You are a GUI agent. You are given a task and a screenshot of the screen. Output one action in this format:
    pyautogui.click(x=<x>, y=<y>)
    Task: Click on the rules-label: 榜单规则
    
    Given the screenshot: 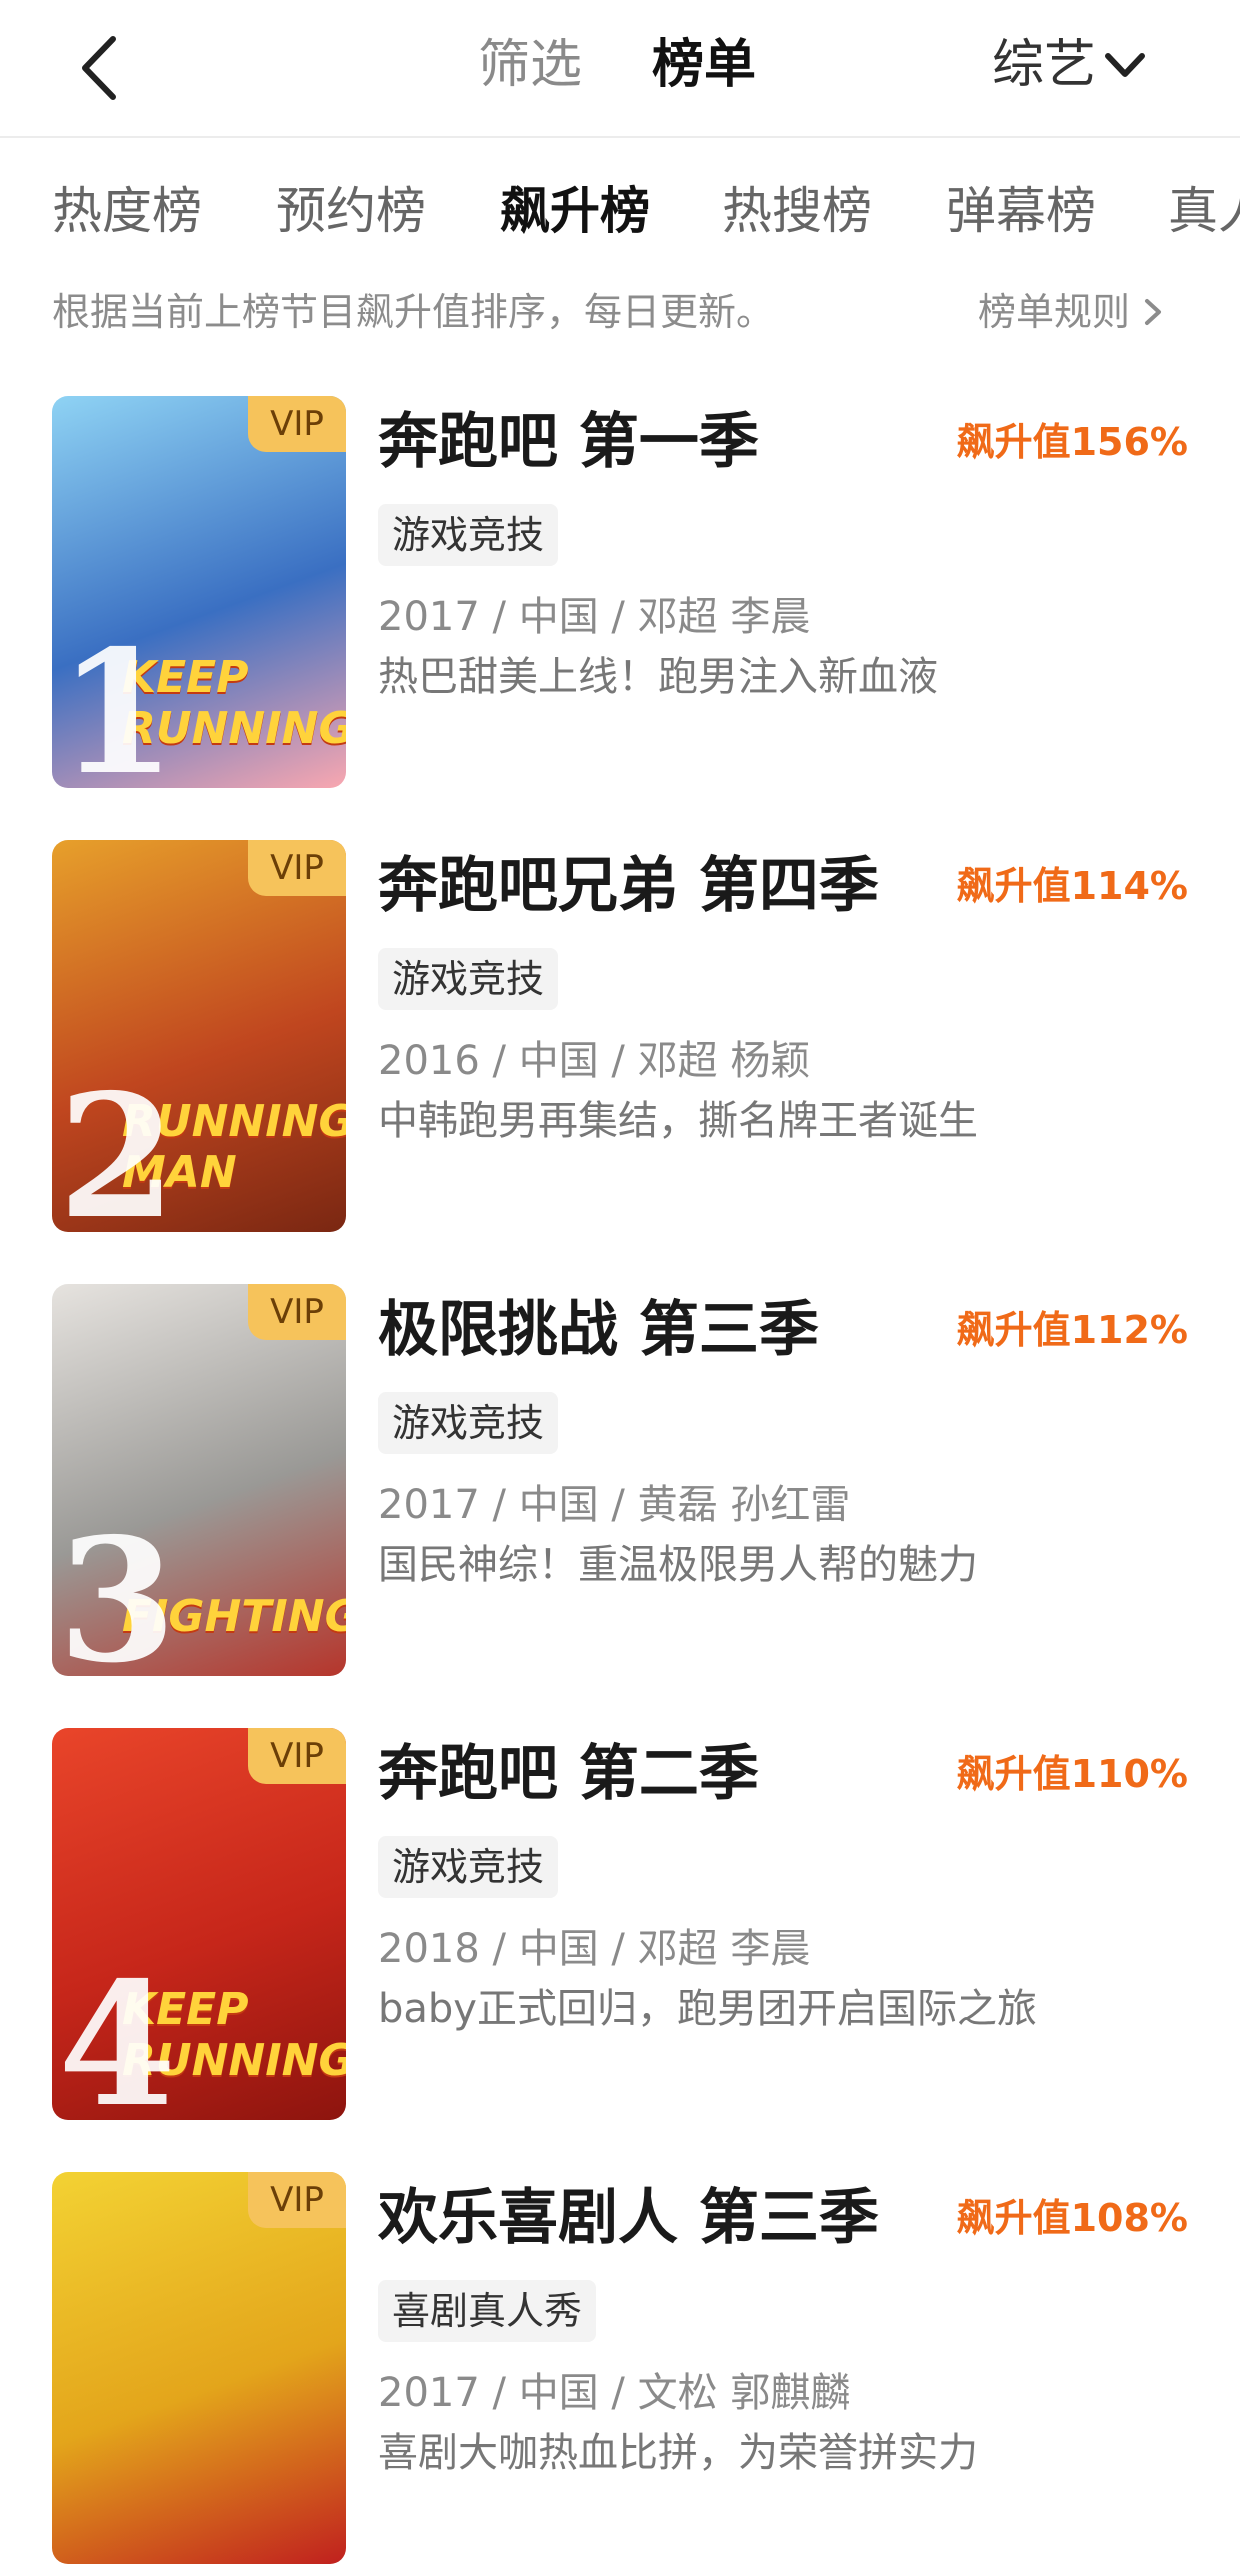 What is the action you would take?
    pyautogui.click(x=1054, y=312)
    